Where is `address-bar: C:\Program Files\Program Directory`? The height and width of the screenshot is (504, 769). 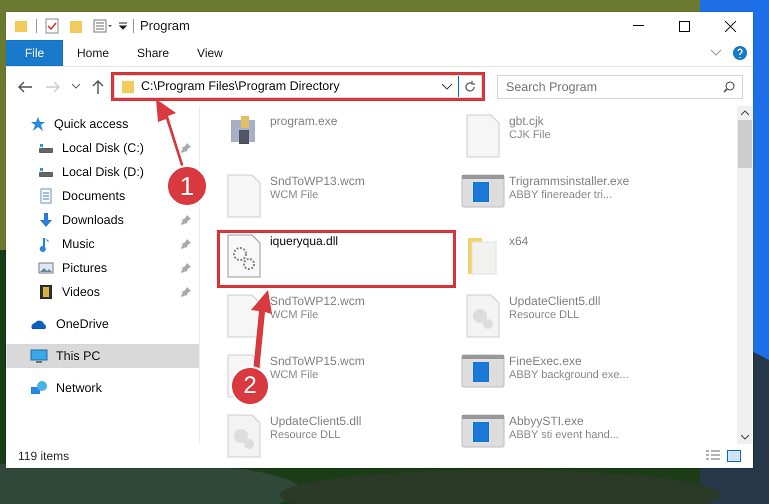
address-bar: C:\Program Files\Program Directory is located at coordinates (298, 86).